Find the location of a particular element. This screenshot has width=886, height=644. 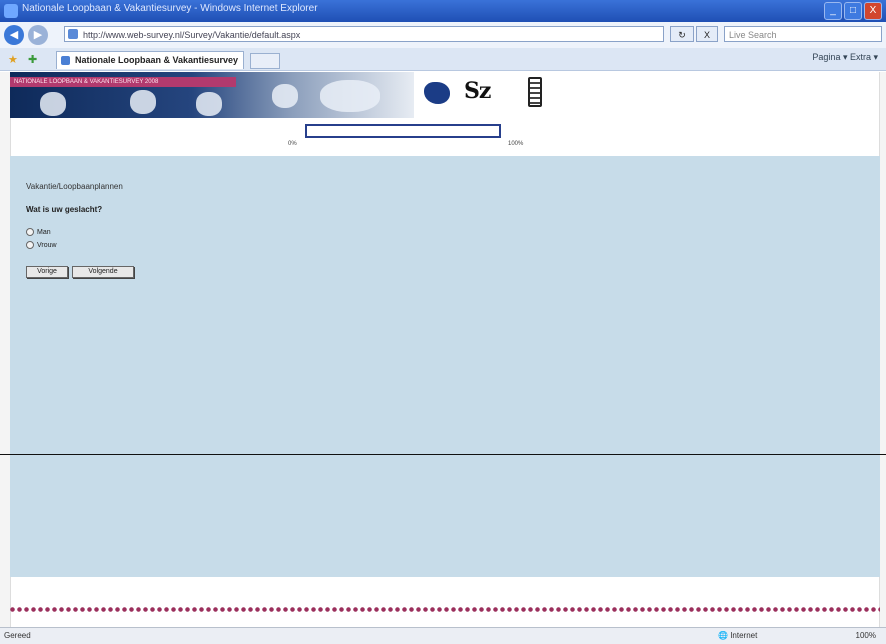

question-text: Wat is uw geslacht? is located at coordinates (64, 209).